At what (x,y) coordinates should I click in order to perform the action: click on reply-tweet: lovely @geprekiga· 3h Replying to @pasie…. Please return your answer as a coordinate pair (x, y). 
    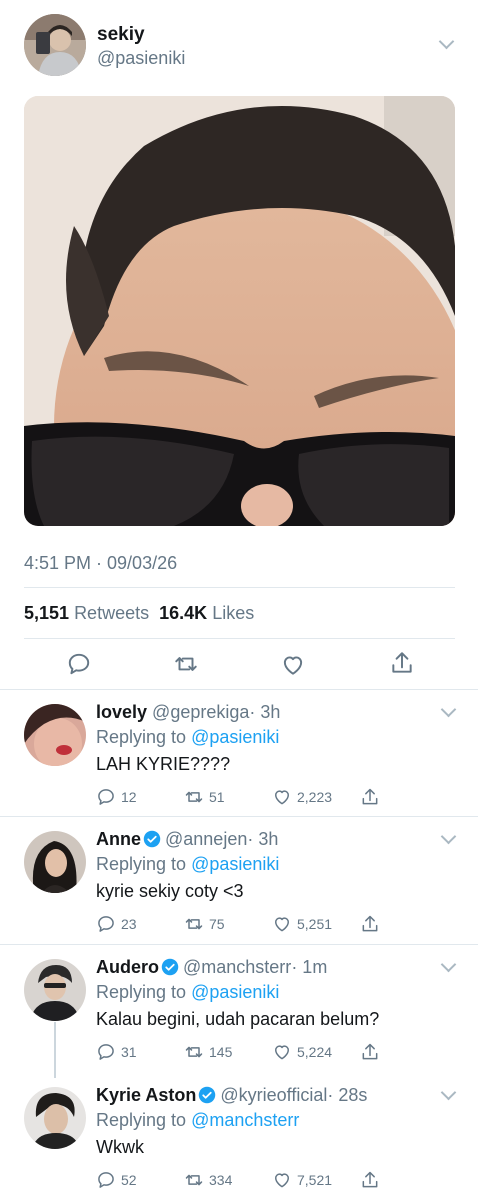
    Looking at the image, I should click on (239, 753).